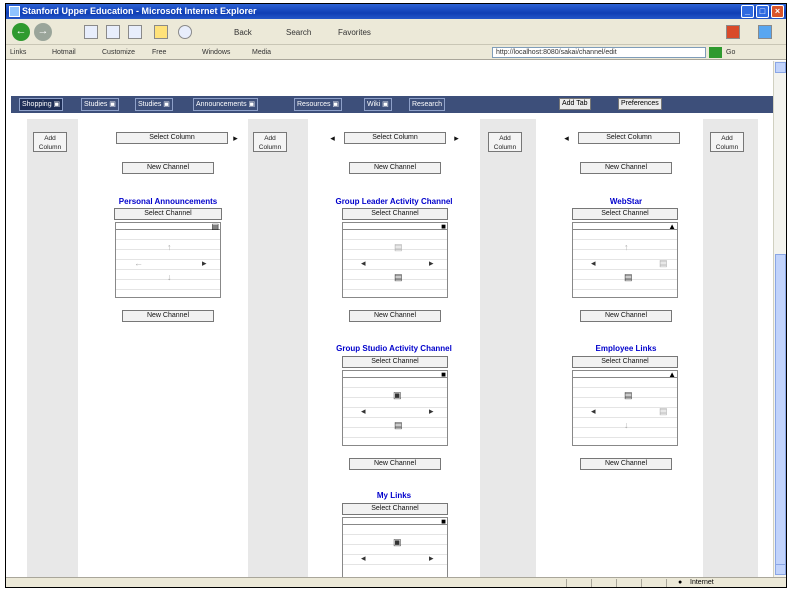 This screenshot has width=789, height=590. What do you see at coordinates (118, 52) in the screenshot?
I see `link-customize: Customize` at bounding box center [118, 52].